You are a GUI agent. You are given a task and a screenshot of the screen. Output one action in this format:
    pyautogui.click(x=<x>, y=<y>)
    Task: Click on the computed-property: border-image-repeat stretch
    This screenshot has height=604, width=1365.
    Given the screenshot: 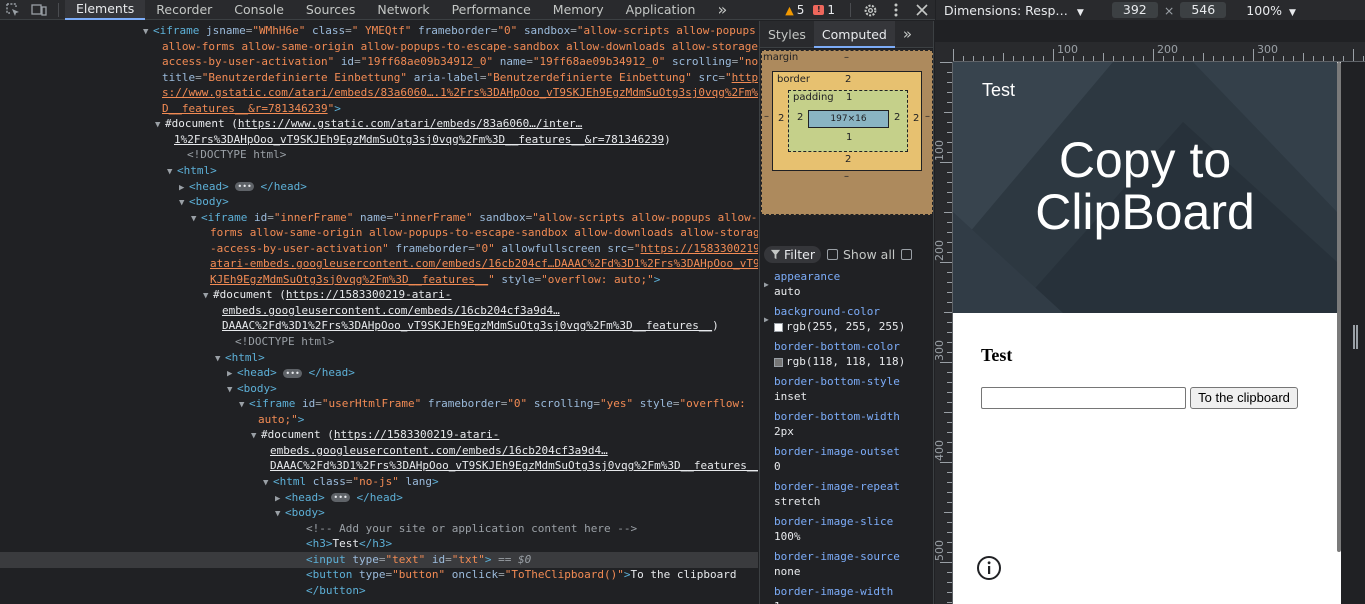 What is the action you would take?
    pyautogui.click(x=846, y=497)
    